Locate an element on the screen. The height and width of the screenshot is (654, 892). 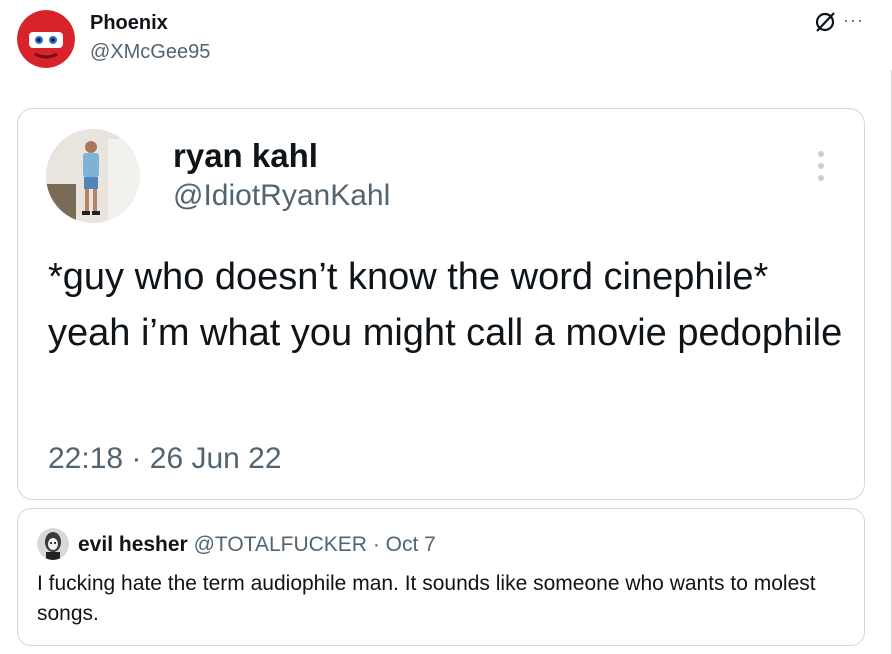
author-name: Phoenix is located at coordinates (129, 23).